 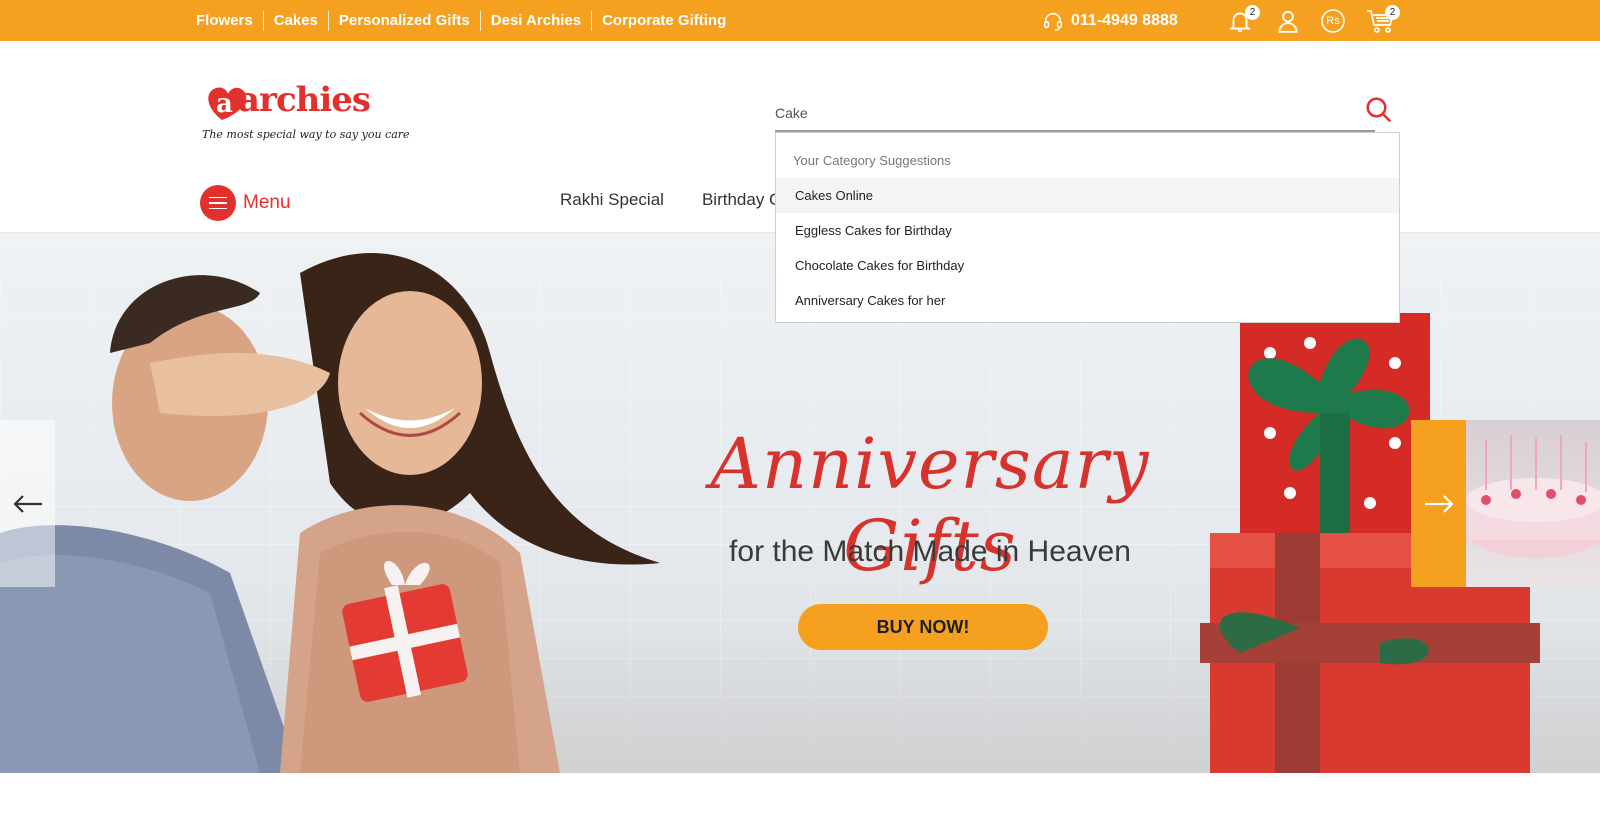 What do you see at coordinates (1053, 22) in the screenshot?
I see `headset-icon` at bounding box center [1053, 22].